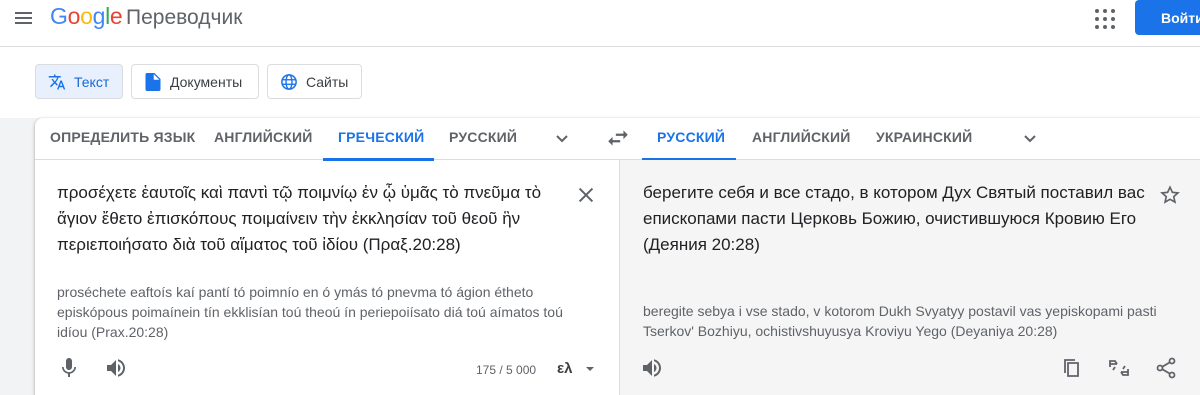 The width and height of the screenshot is (1200, 395). Describe the element at coordinates (1166, 368) in the screenshot. I see `share-translation-icon` at that location.